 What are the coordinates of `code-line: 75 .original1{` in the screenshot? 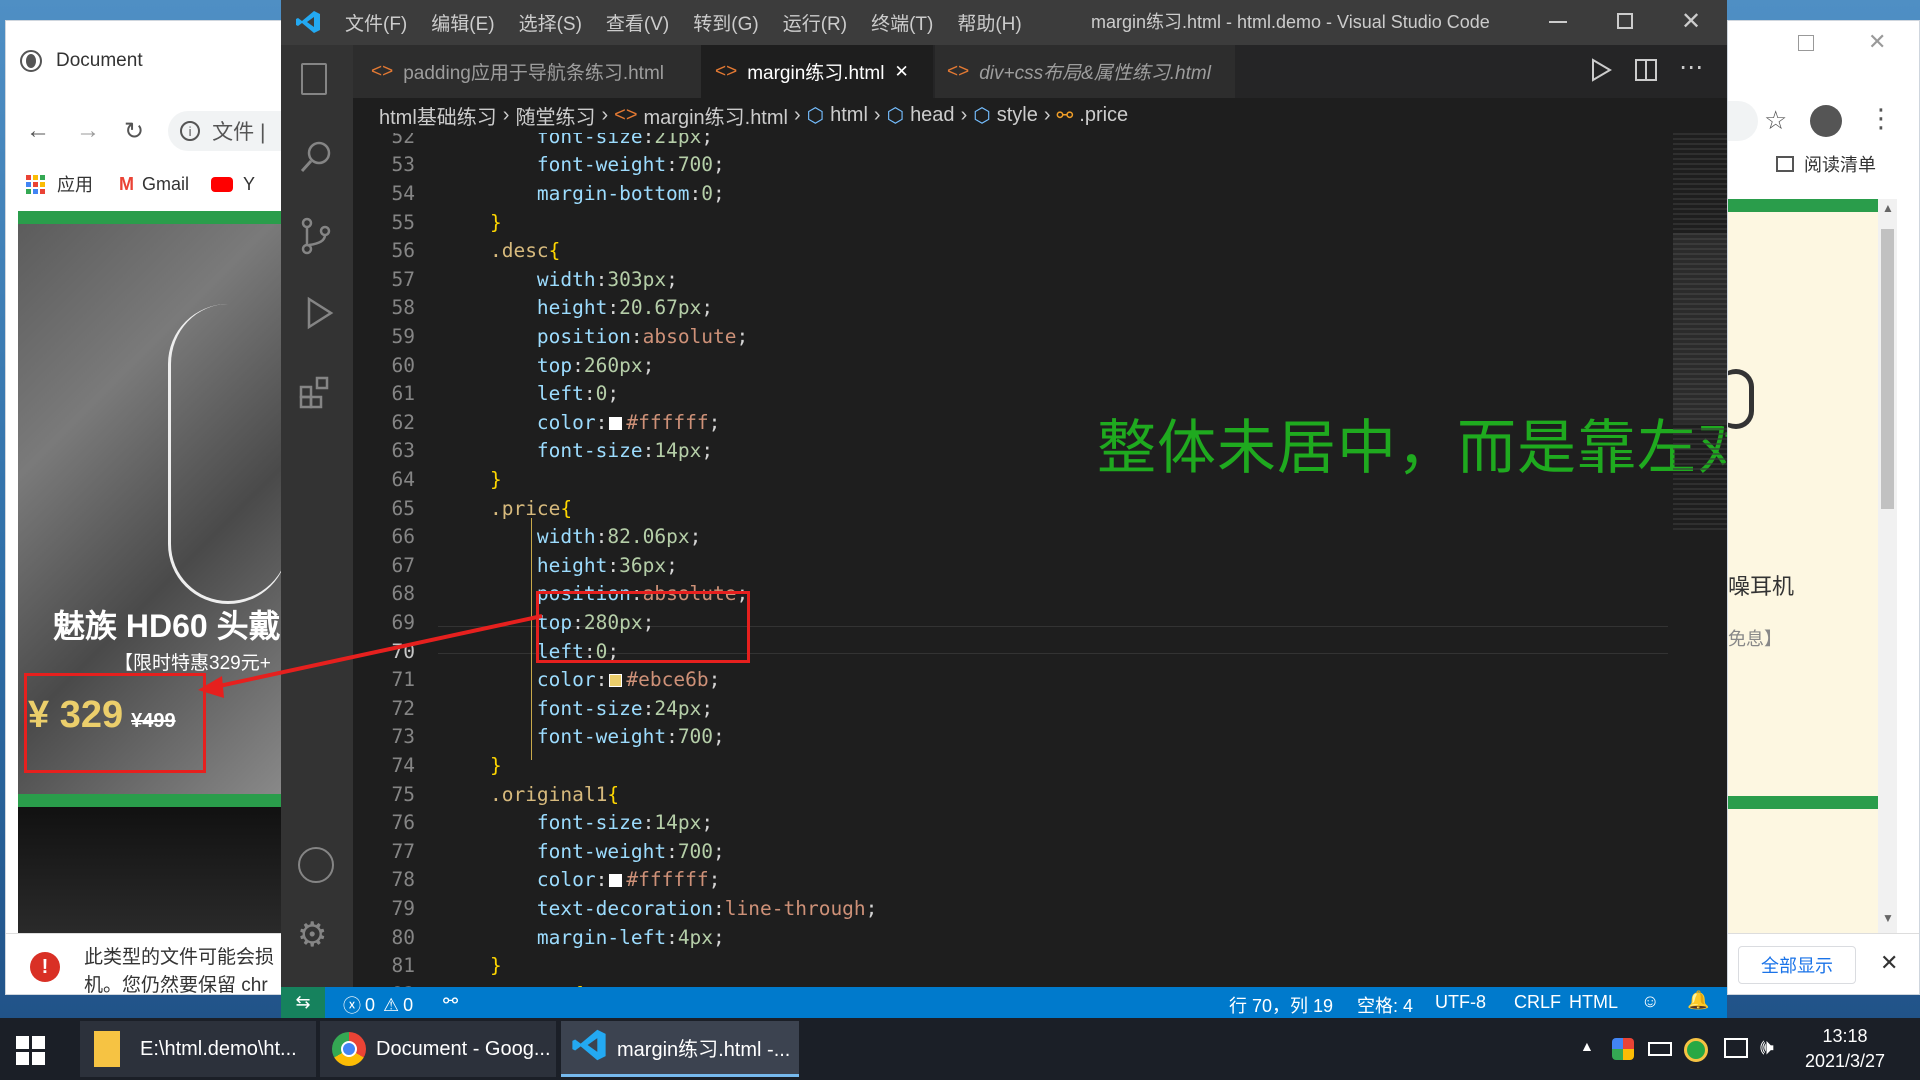 It's located at (1003, 794).